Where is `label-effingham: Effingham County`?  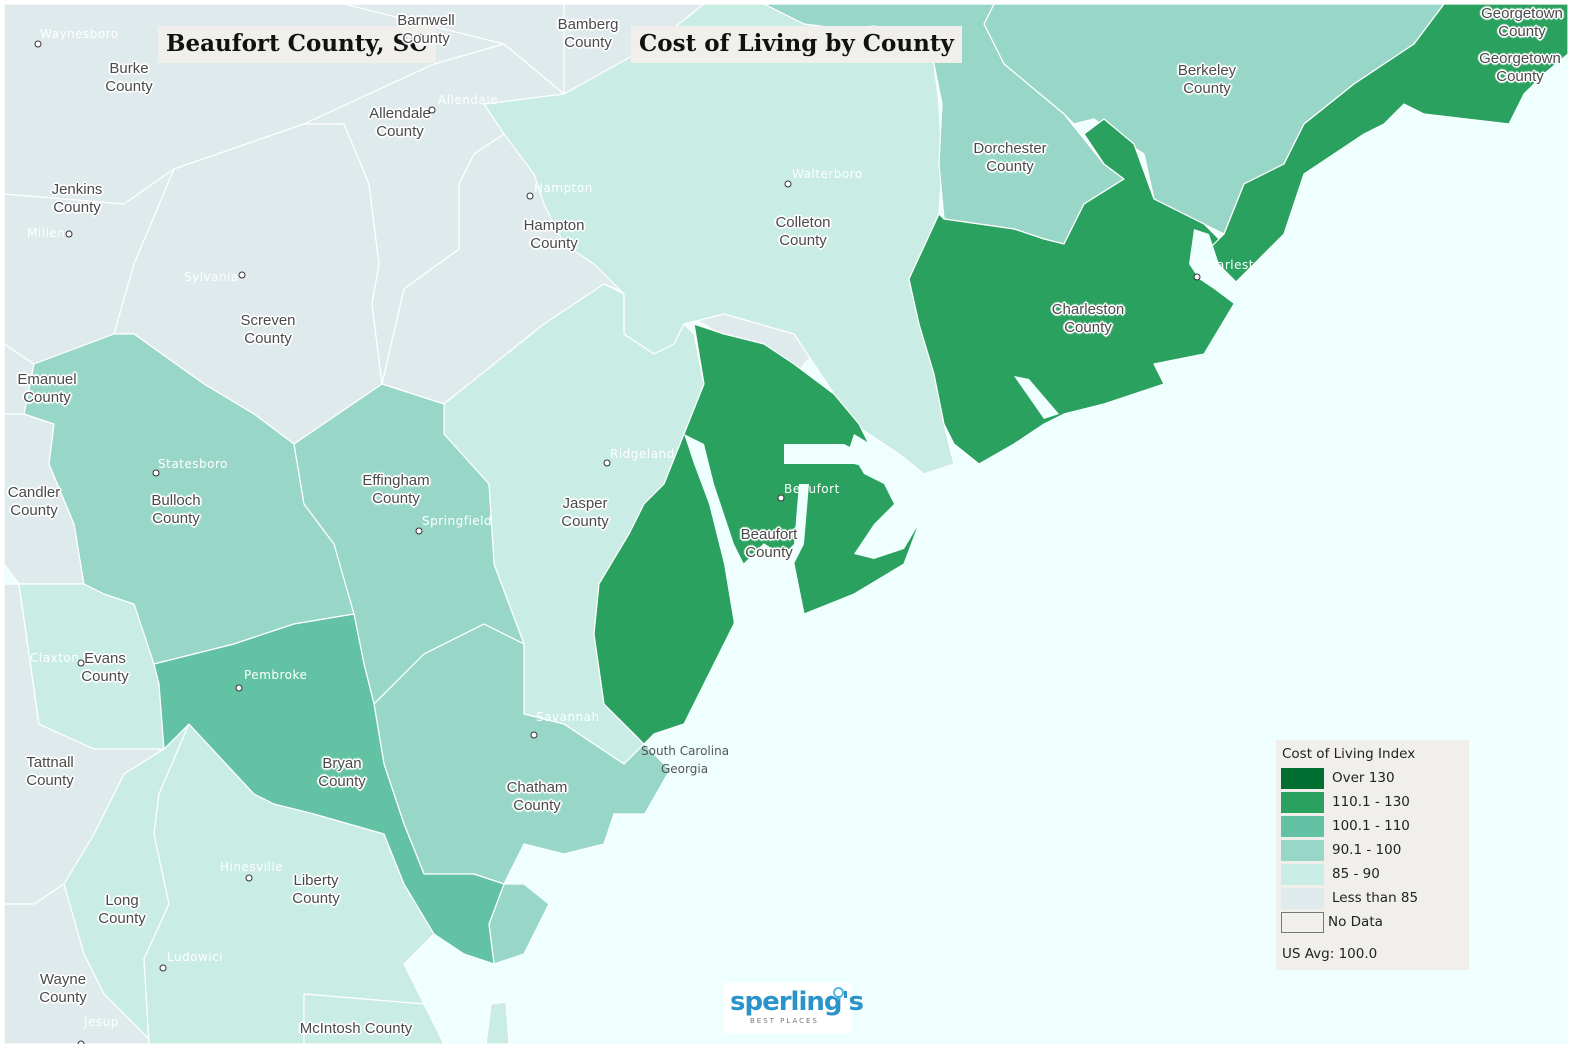
label-effingham: Effingham County is located at coordinates (396, 489).